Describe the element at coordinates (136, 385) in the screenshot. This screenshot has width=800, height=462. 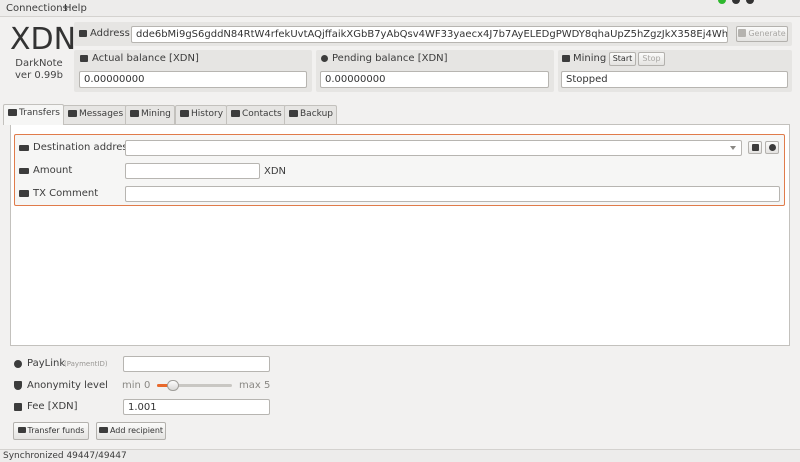
I see `anonymity-min-label: min 0` at that location.